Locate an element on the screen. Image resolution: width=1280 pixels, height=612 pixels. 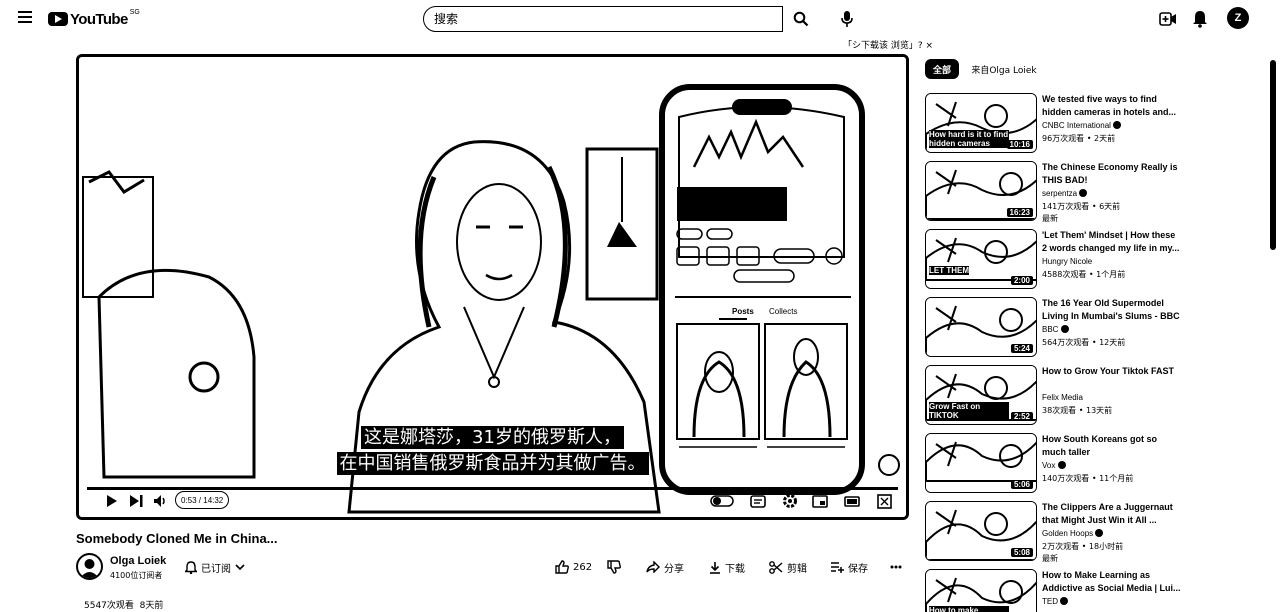
recommendation-age: 11个月前 is located at coordinates (1116, 478).